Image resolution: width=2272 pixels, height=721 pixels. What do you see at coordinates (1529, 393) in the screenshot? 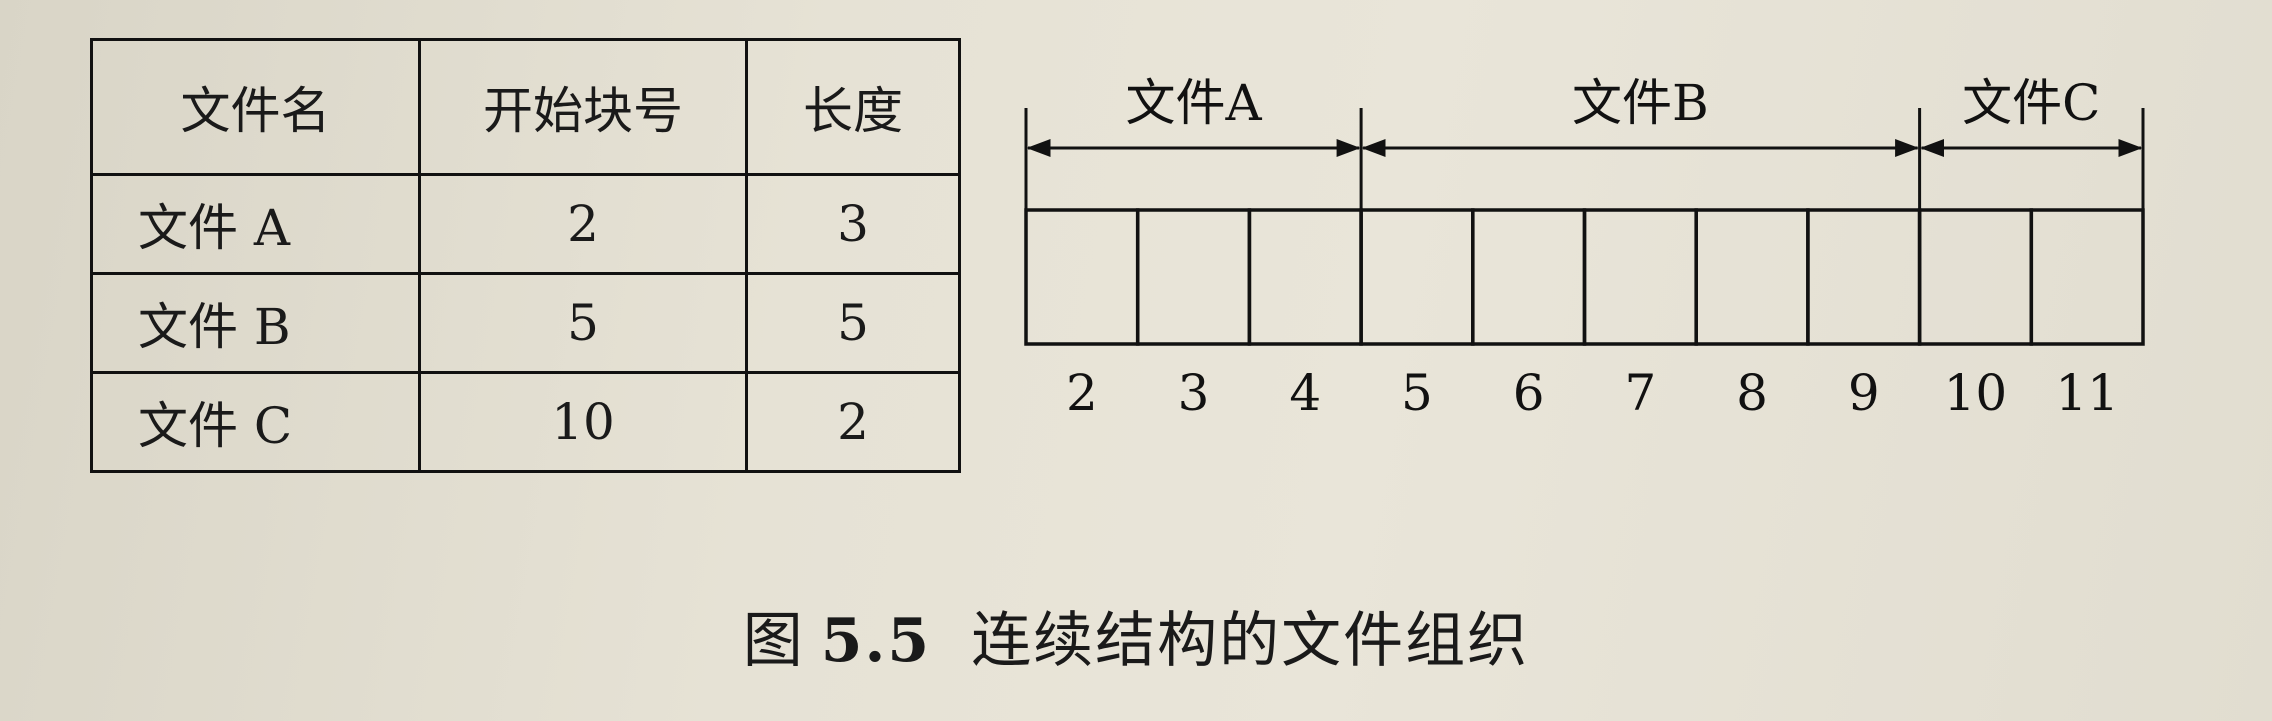
I see `block-number: 6` at bounding box center [1529, 393].